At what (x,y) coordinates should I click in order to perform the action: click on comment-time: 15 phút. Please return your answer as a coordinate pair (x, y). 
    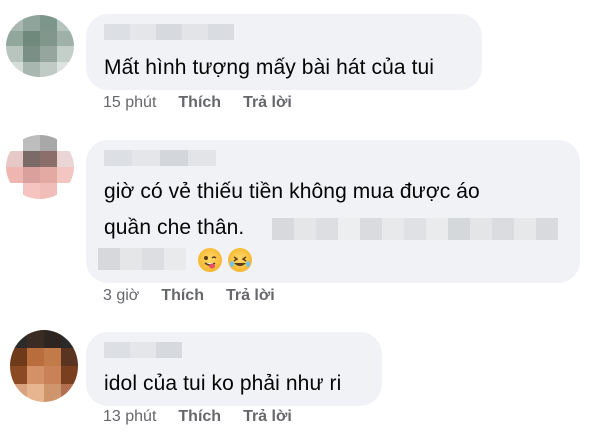
    Looking at the image, I should click on (129, 103).